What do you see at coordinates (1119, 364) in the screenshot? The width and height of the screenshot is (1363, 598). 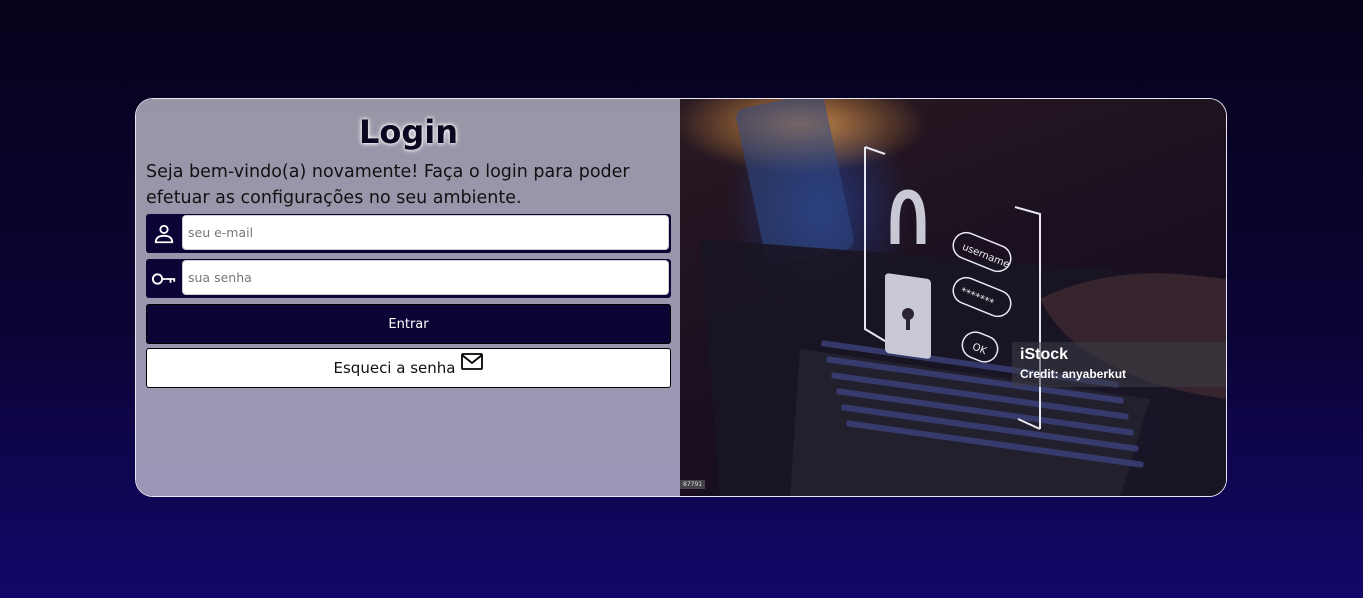 I see `istock-watermark: iStock Credit: anyaberkut` at bounding box center [1119, 364].